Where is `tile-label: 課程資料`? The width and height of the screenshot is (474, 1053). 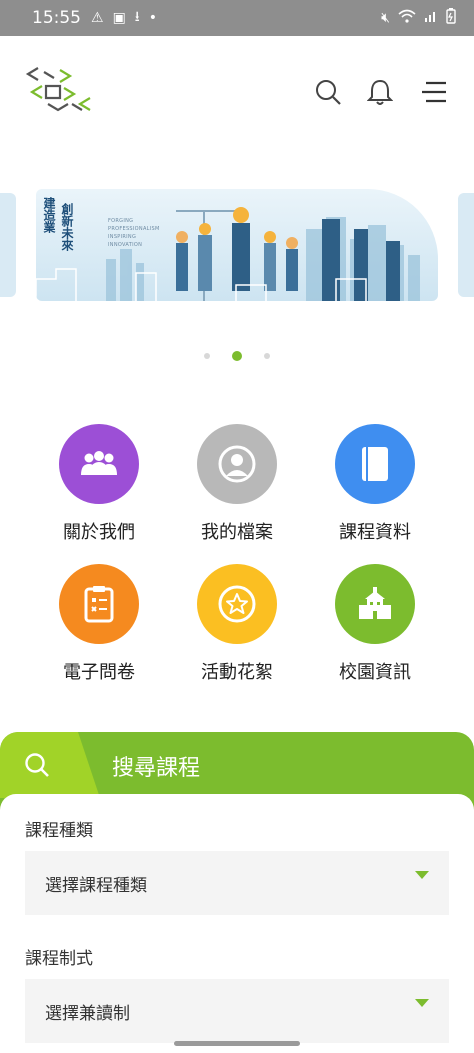 tile-label: 課程資料 is located at coordinates (375, 532).